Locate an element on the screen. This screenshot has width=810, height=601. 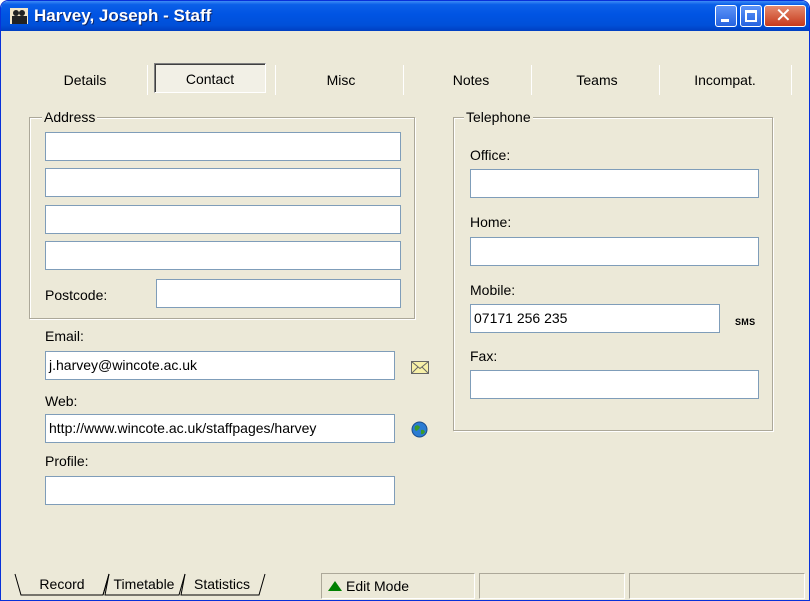
email-field: j.harvey@wincote.ac.uk is located at coordinates (220, 365).